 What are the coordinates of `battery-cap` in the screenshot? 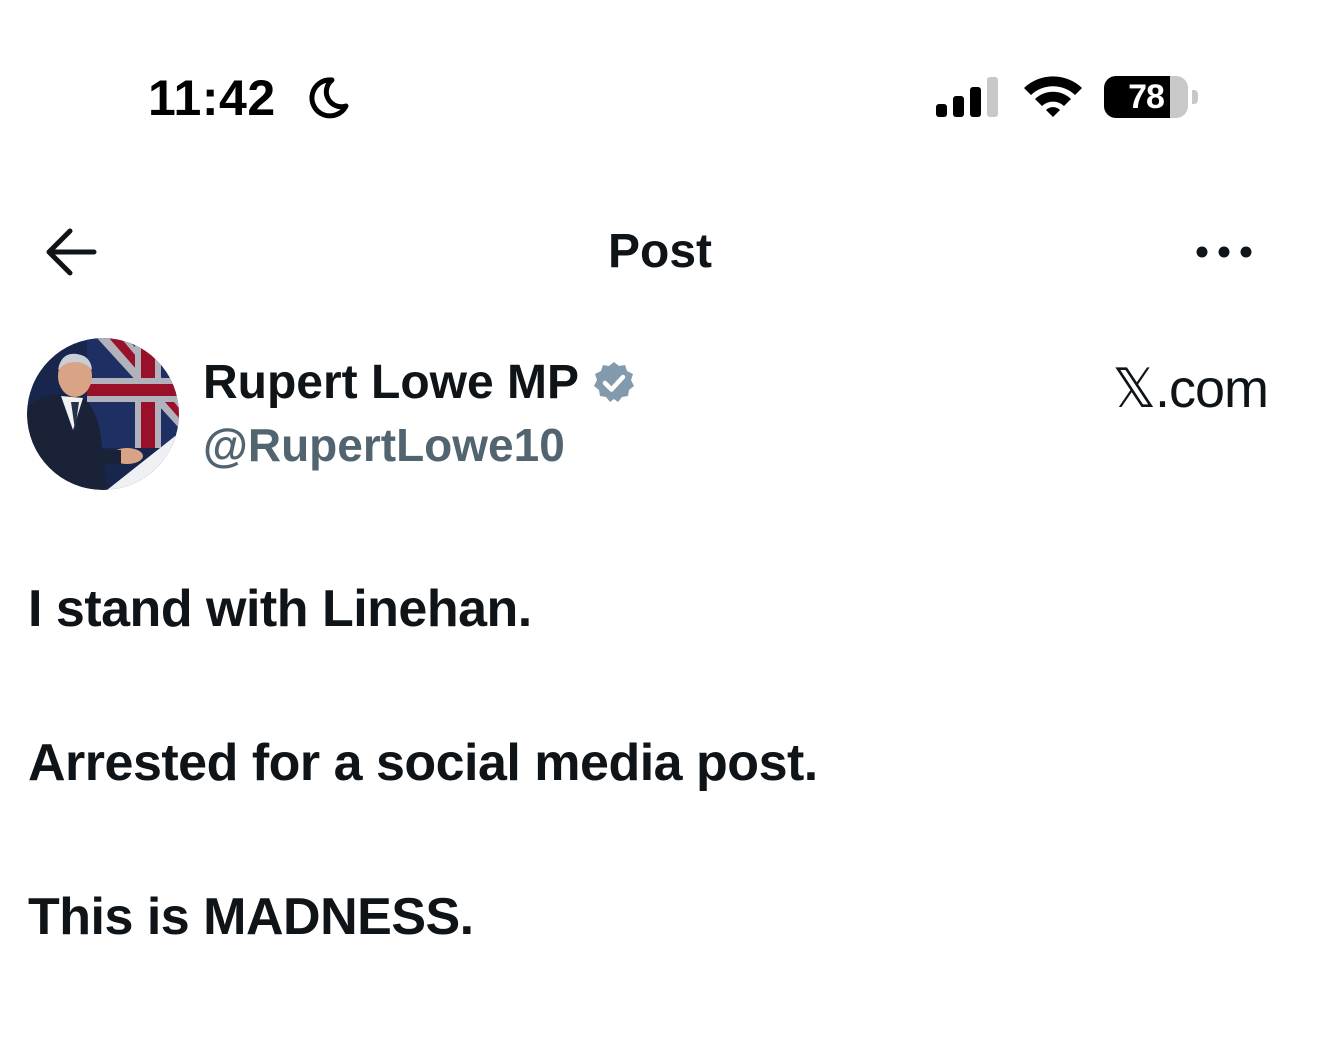 It's located at (1195, 97).